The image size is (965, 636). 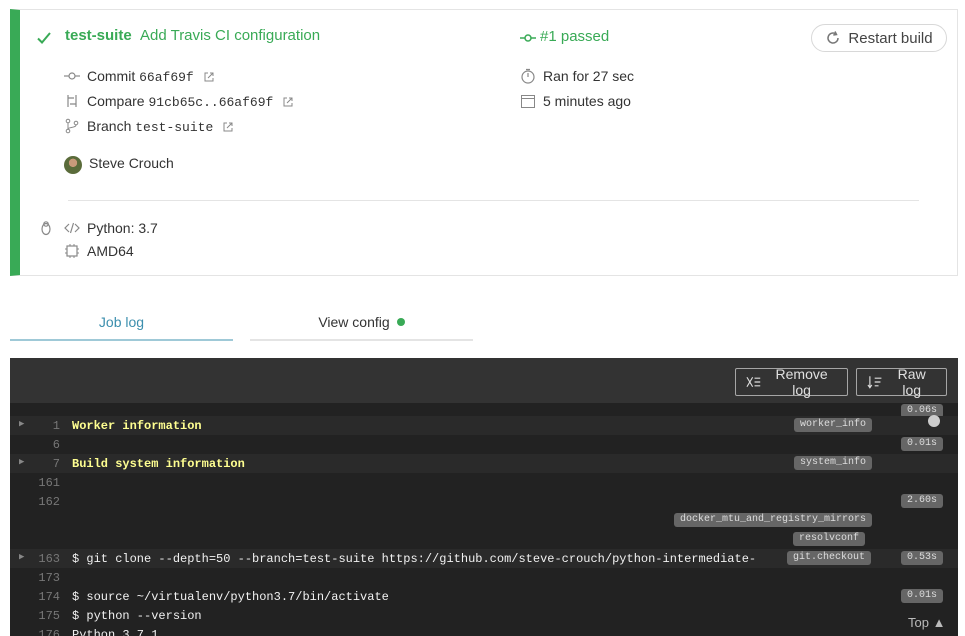 What do you see at coordinates (116, 101) in the screenshot?
I see `compare-label: Compare` at bounding box center [116, 101].